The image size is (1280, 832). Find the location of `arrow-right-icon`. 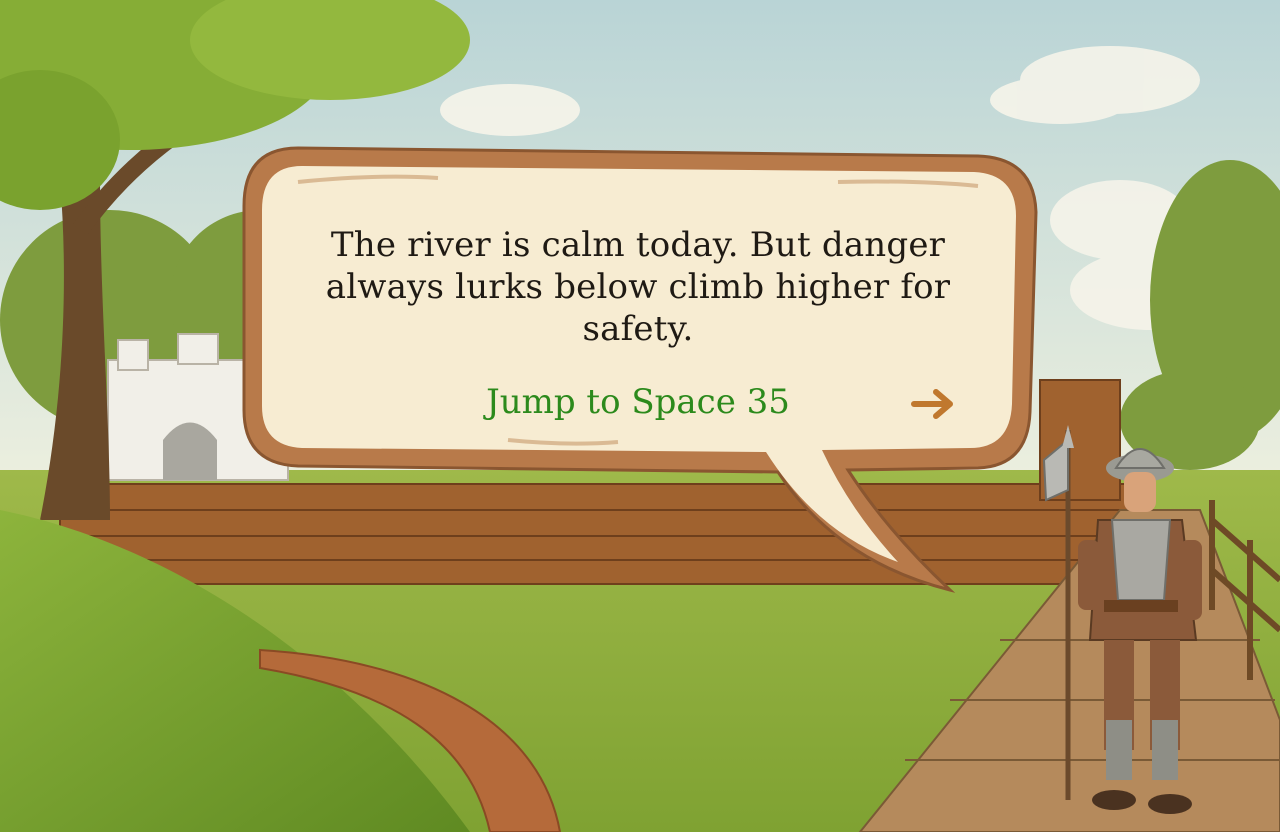

arrow-right-icon is located at coordinates (932, 404).